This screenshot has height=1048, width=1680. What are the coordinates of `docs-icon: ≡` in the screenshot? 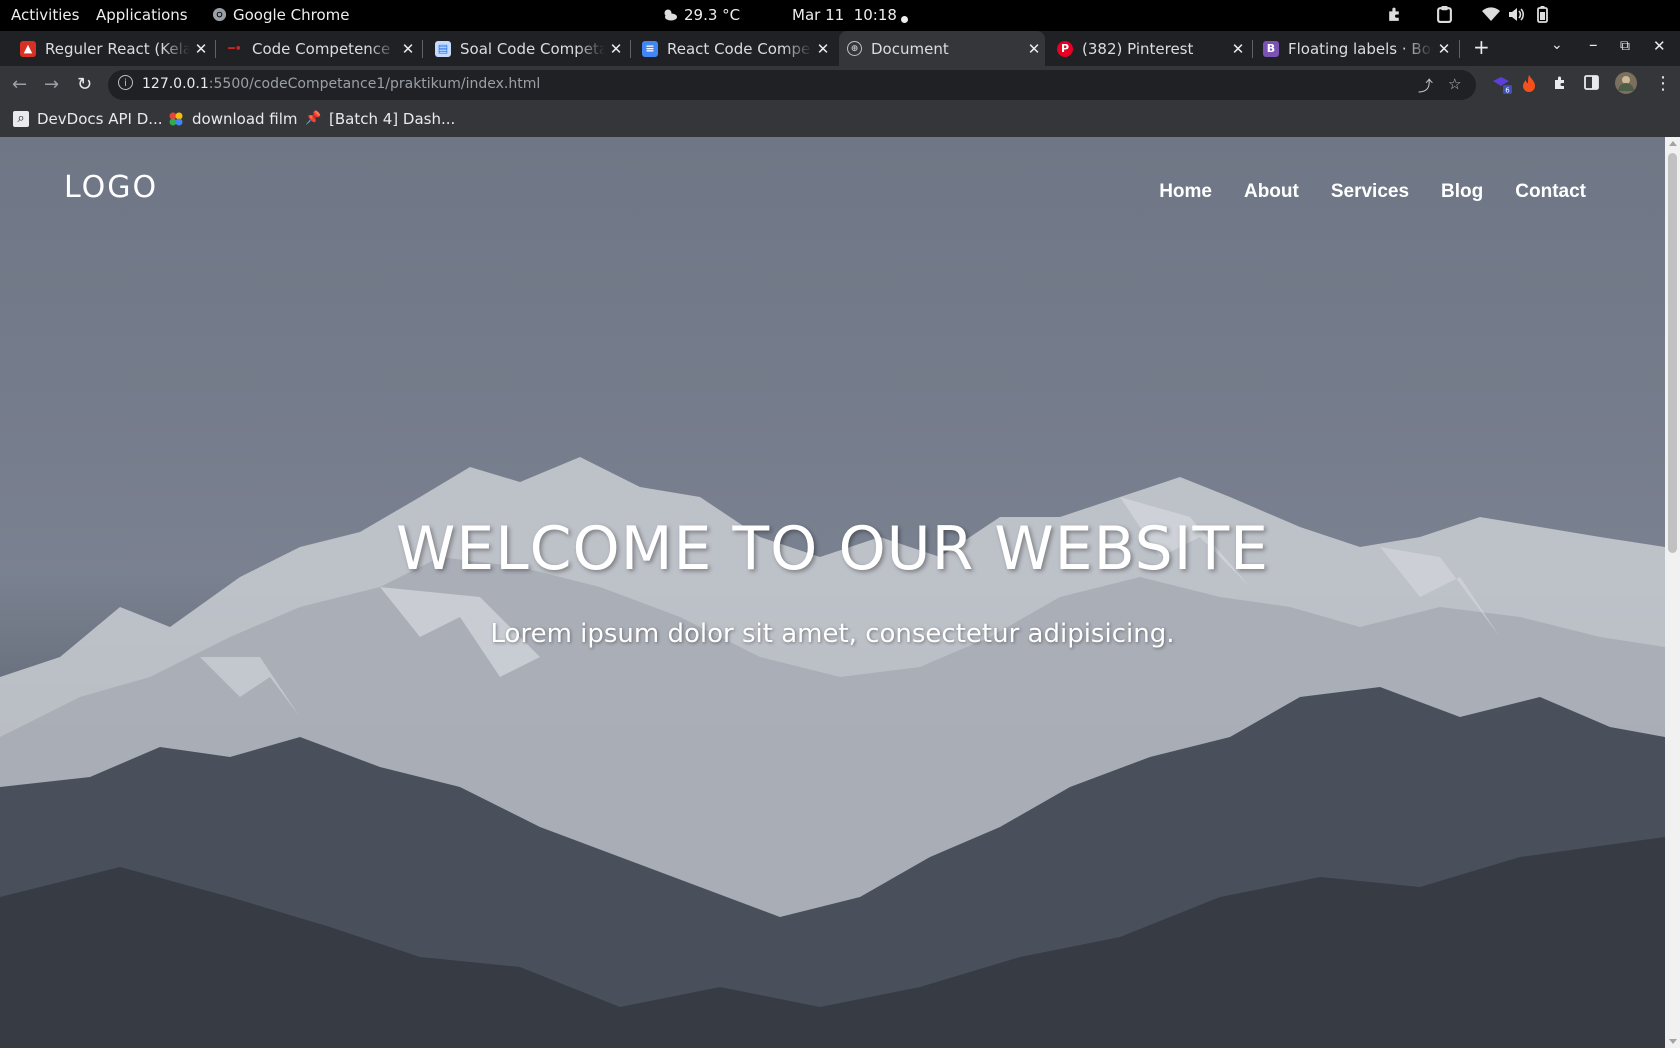 It's located at (650, 48).